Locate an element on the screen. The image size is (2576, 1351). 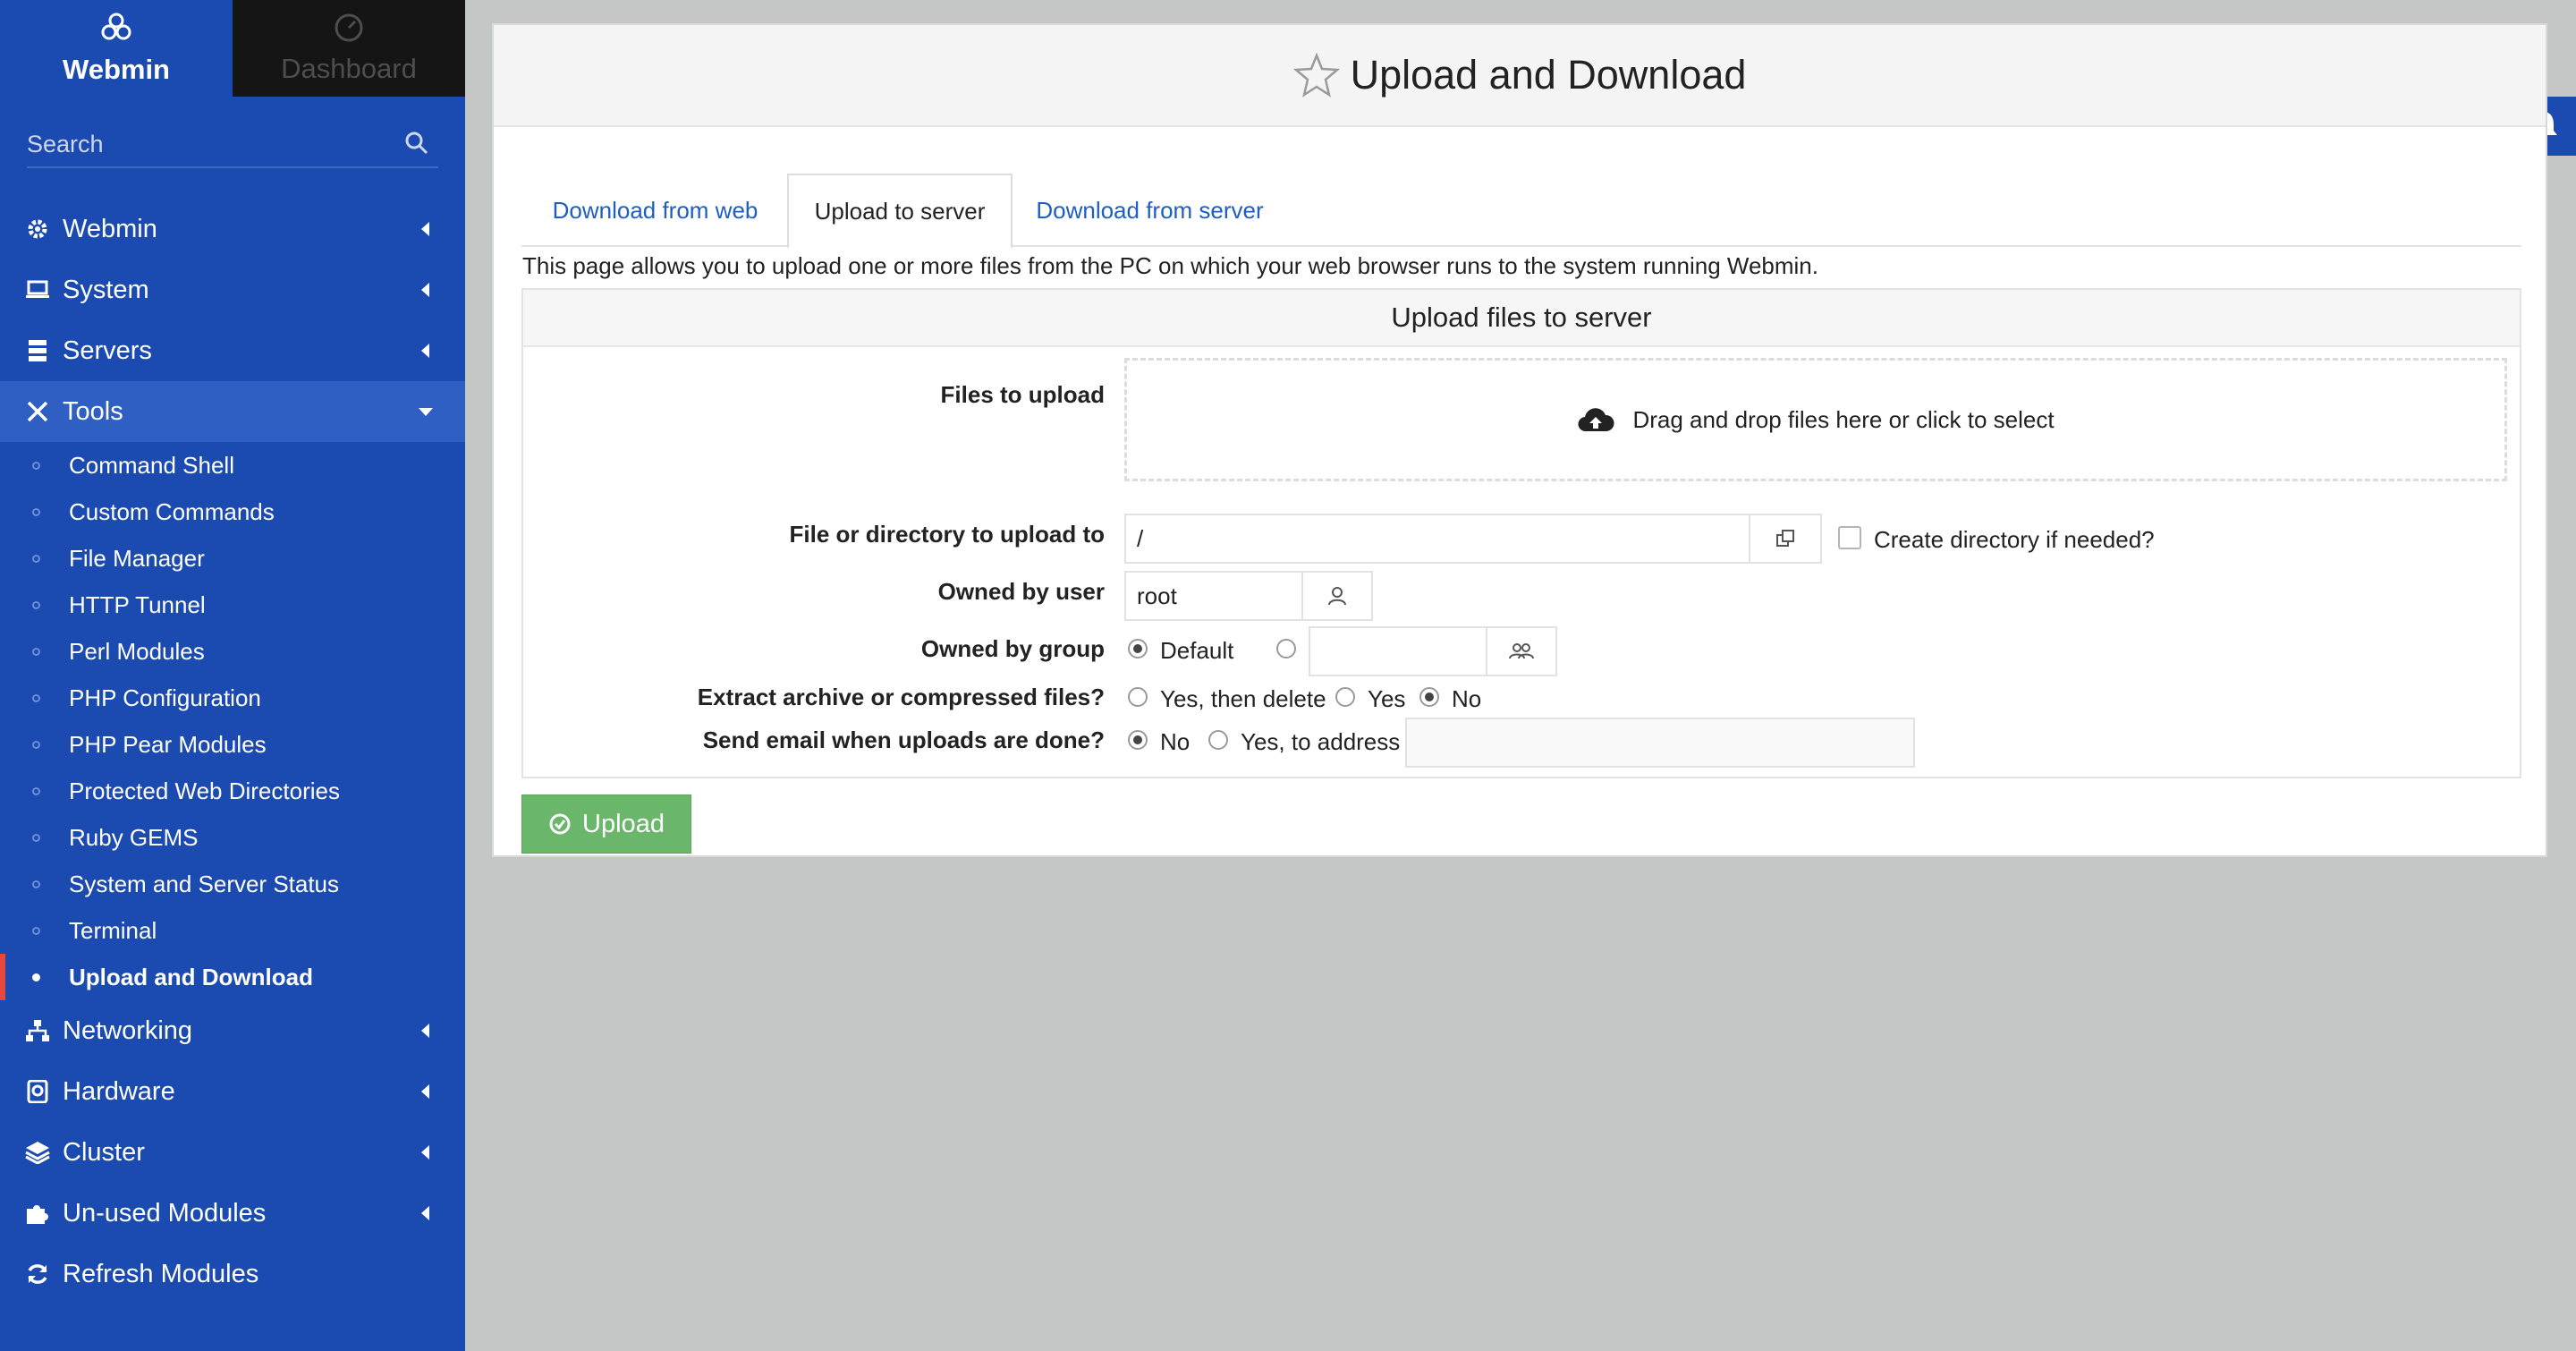
webmin-tab-label: Webmin is located at coordinates (116, 70).